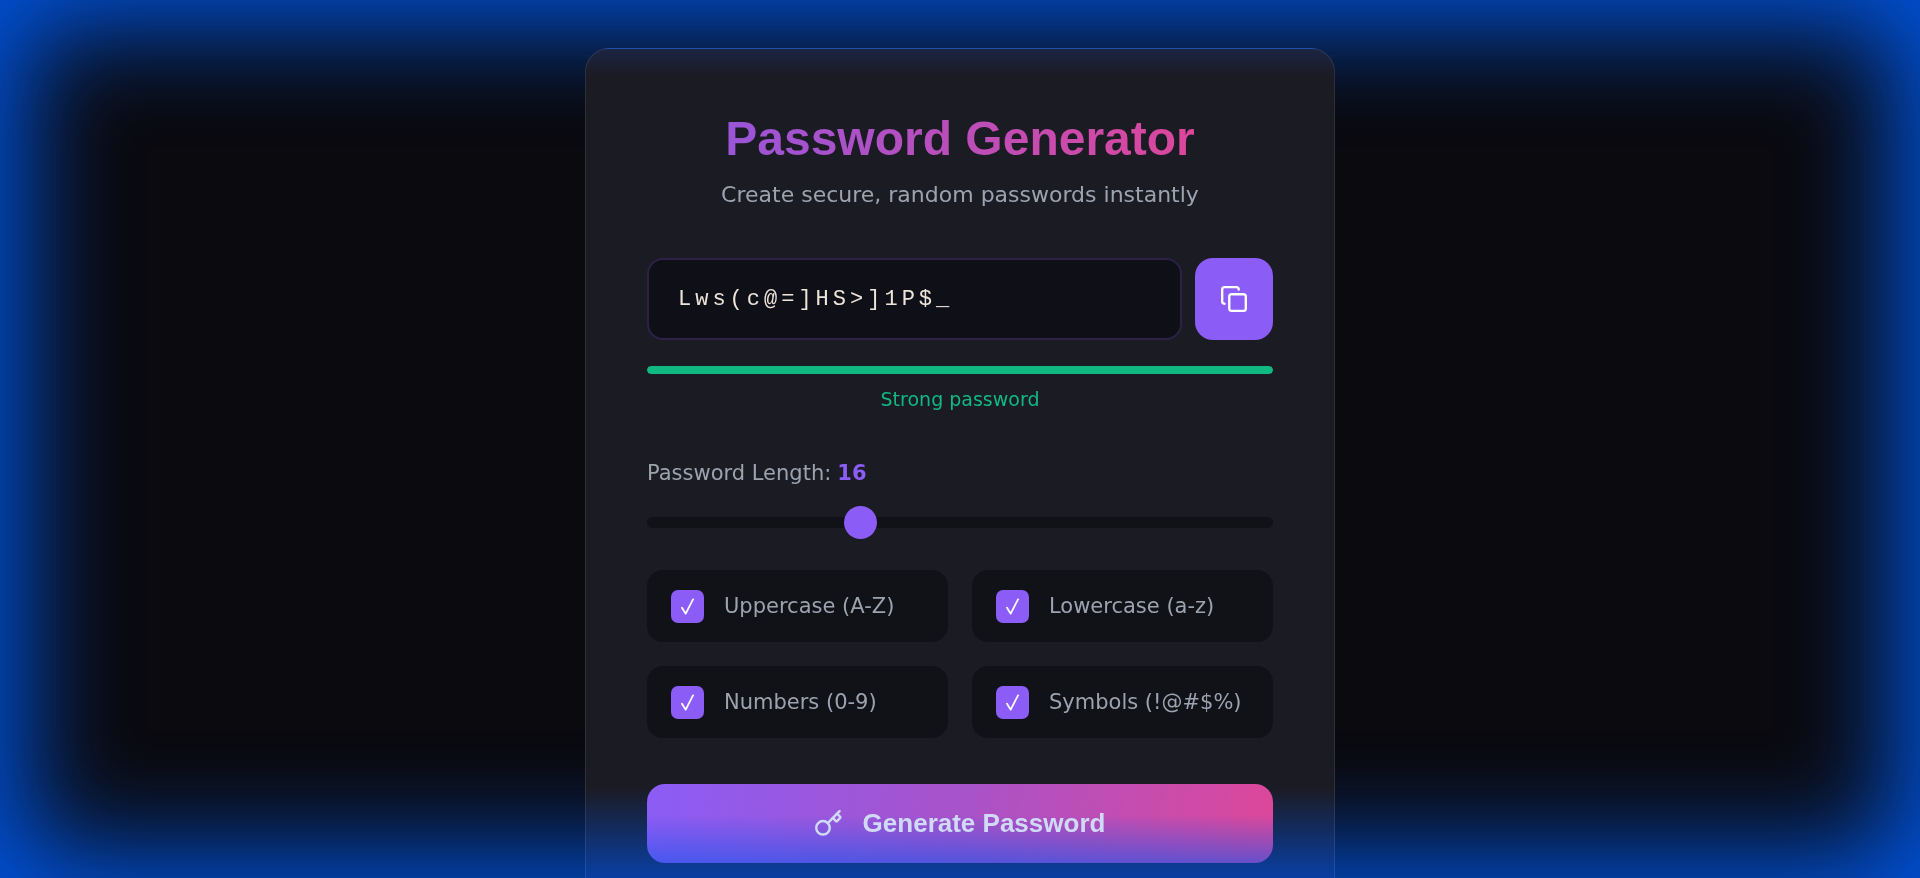  I want to click on length-label: Password Length:, so click(739, 473).